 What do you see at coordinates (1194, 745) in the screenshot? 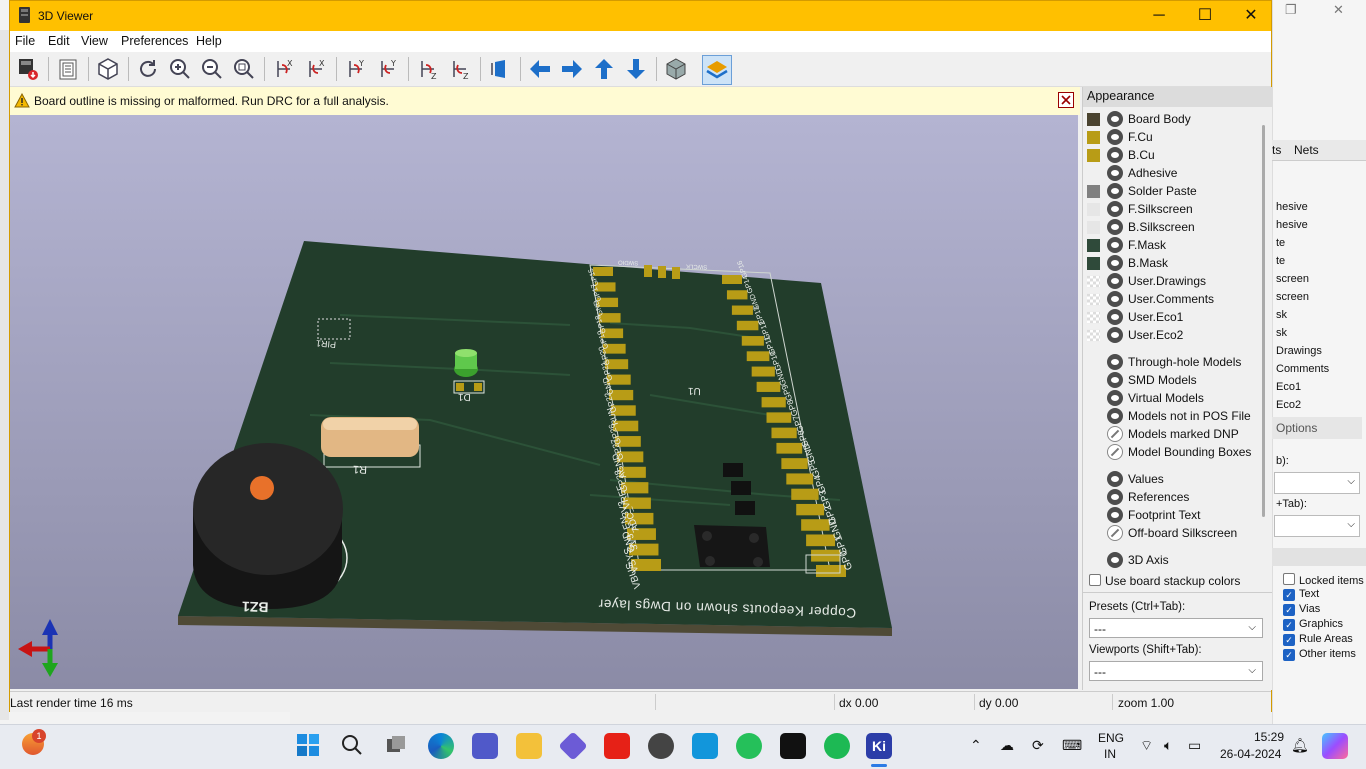
I see `battery-icon: ▭` at bounding box center [1194, 745].